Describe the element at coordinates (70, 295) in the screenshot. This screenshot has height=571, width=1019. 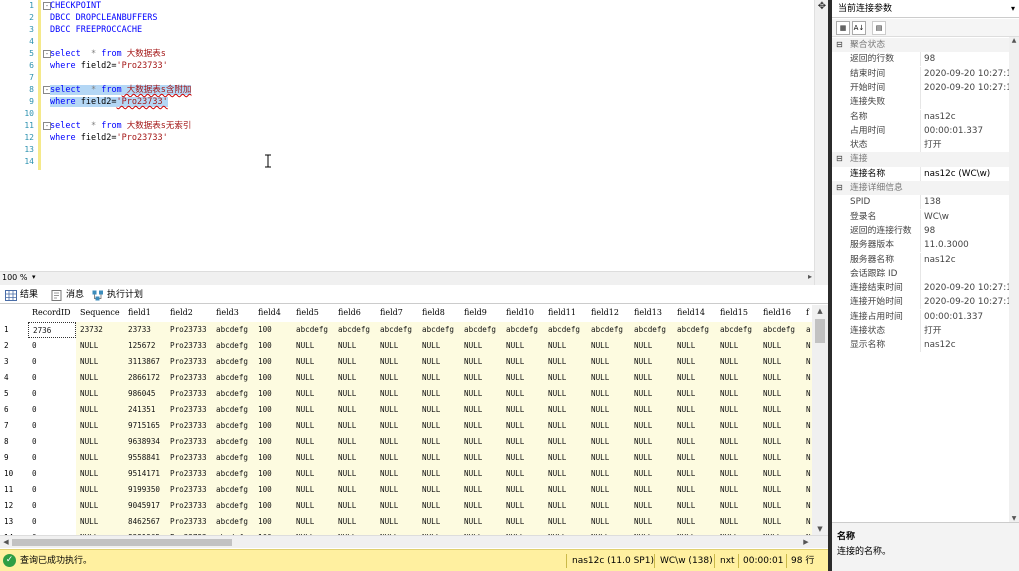
I see `tab-messages: 消息` at that location.